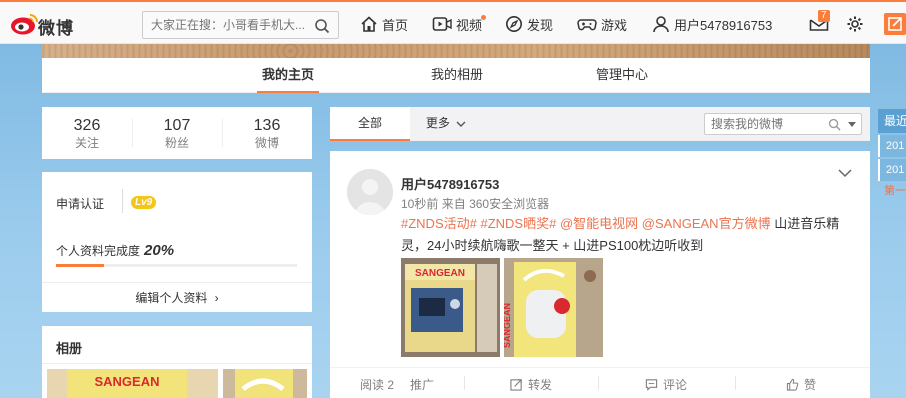  Describe the element at coordinates (622, 75) in the screenshot. I see `tab-admin-center: 管理中心` at that location.